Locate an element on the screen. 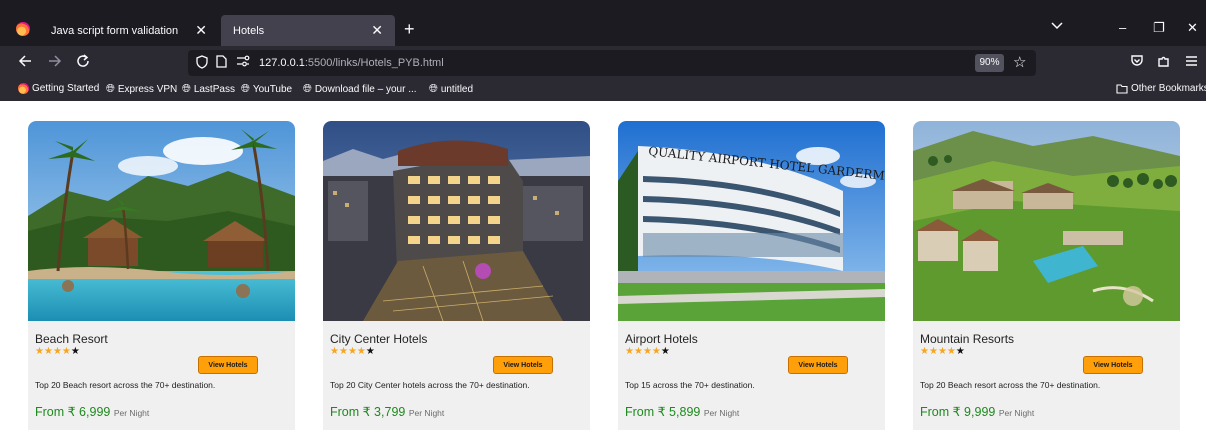  mountain-resort-image is located at coordinates (1046, 221).